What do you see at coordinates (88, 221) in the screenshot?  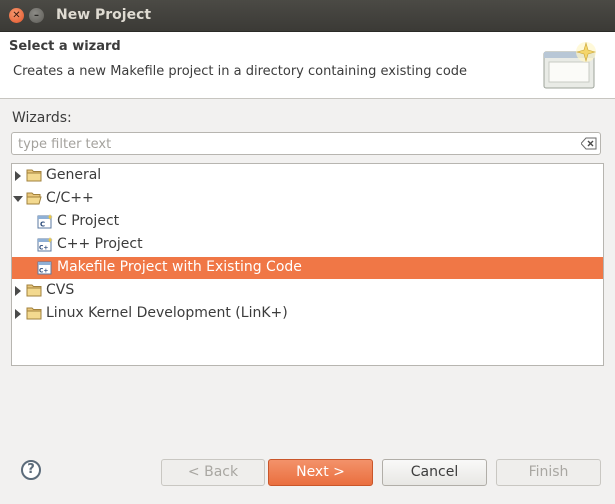 I see `tree-item-label: C Project` at bounding box center [88, 221].